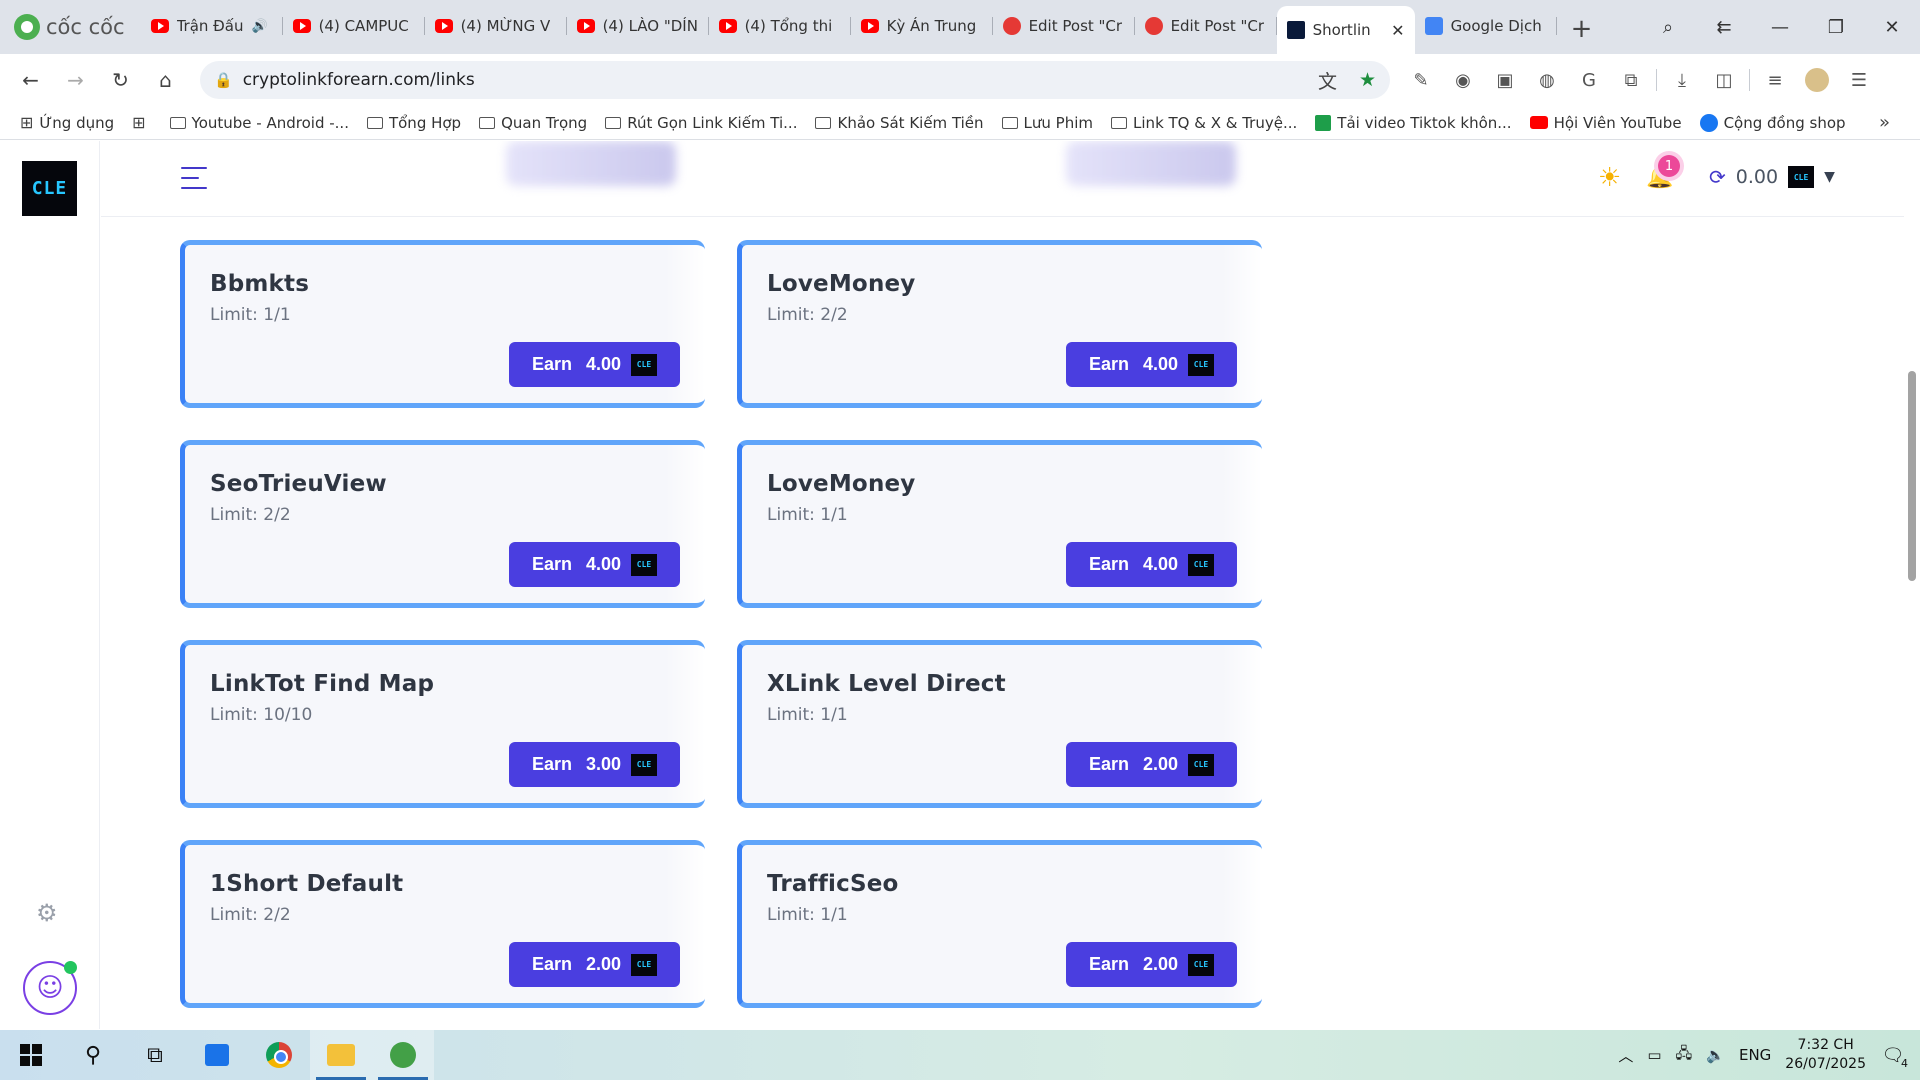 The width and height of the screenshot is (1920, 1080). What do you see at coordinates (413, 123) in the screenshot?
I see `bookmark-item: Tổng Hợp` at bounding box center [413, 123].